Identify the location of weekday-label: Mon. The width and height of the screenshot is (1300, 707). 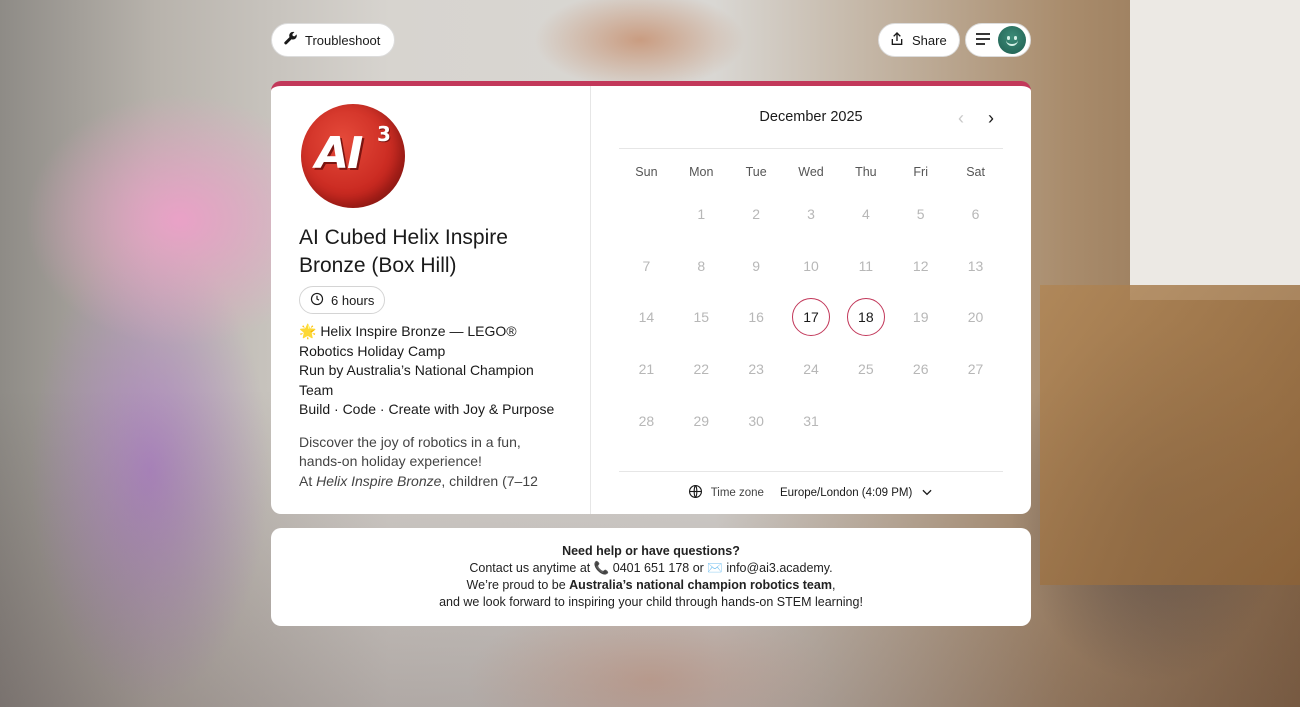
(701, 172).